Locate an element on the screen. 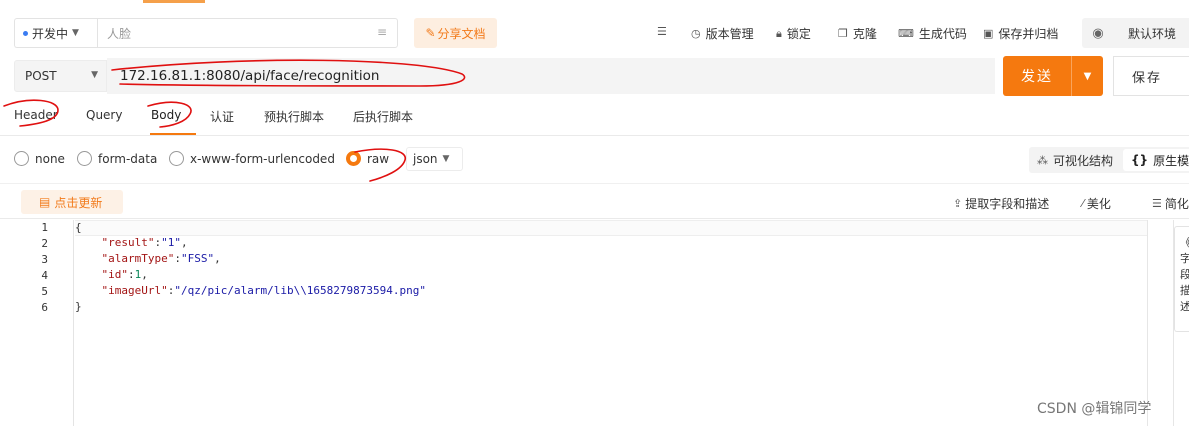 The width and height of the screenshot is (1189, 426). beautify-label: 美化 is located at coordinates (1098, 204).